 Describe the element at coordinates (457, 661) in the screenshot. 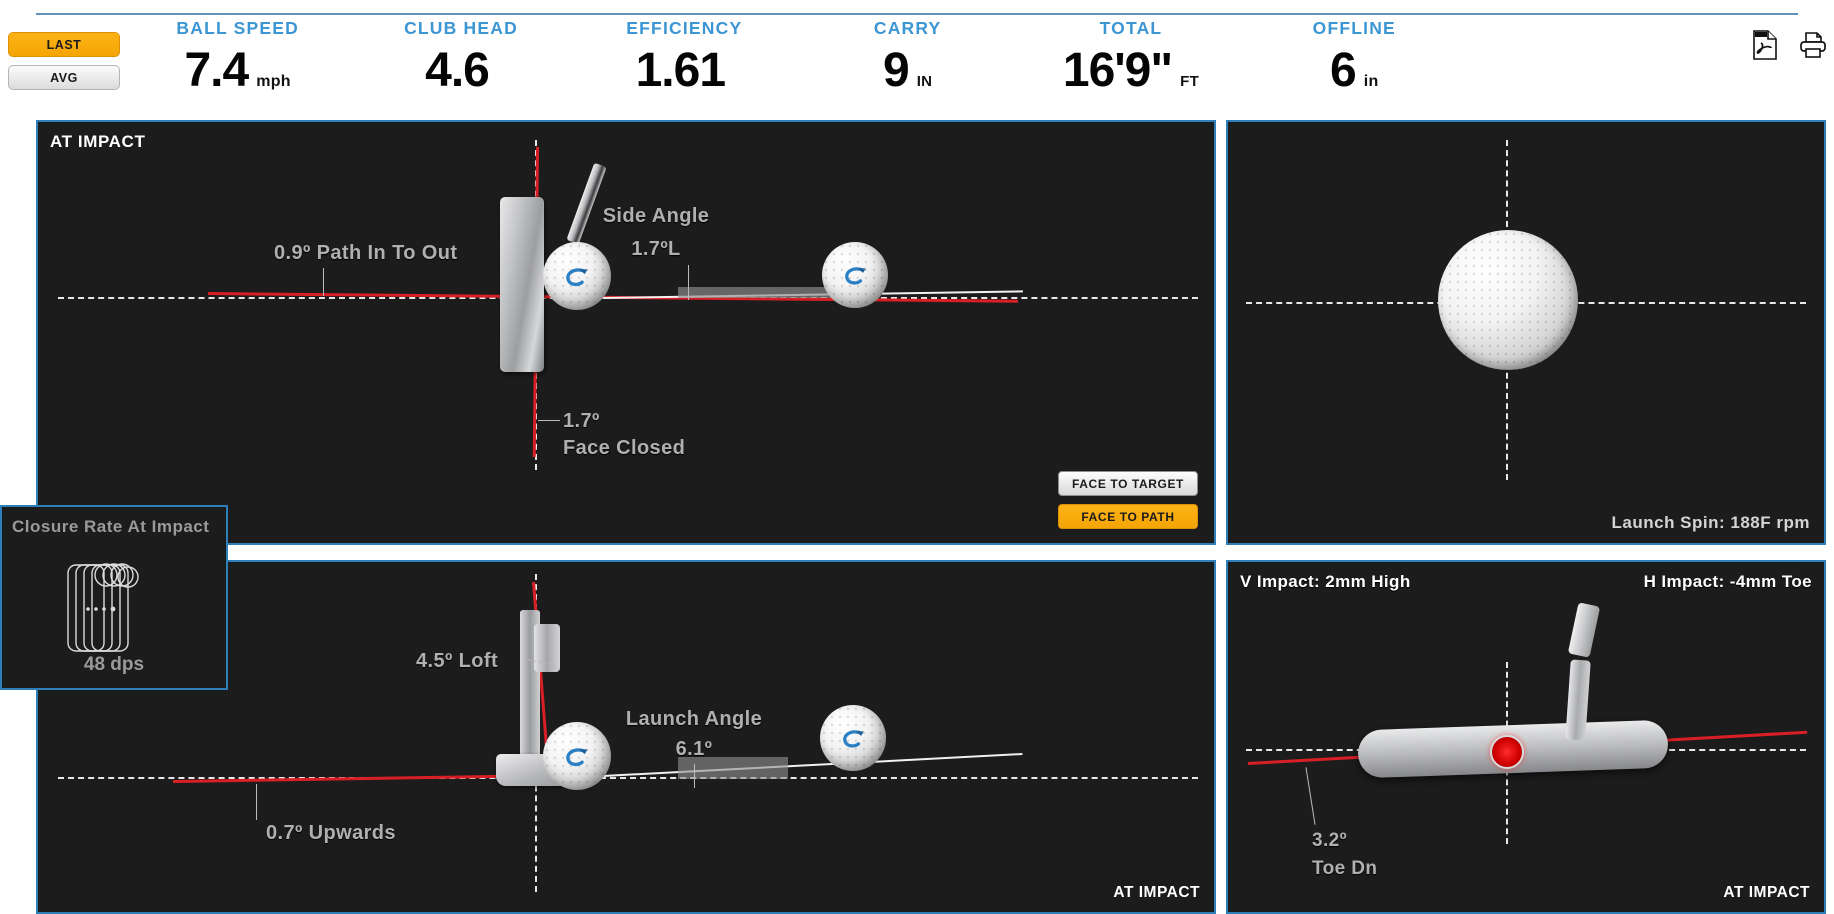

I see `loft-annotation: 4.5º Loft` at that location.